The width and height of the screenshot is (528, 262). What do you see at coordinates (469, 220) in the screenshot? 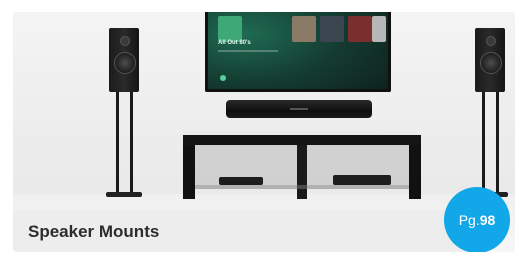
I see `page-prefix: Pg.` at bounding box center [469, 220].